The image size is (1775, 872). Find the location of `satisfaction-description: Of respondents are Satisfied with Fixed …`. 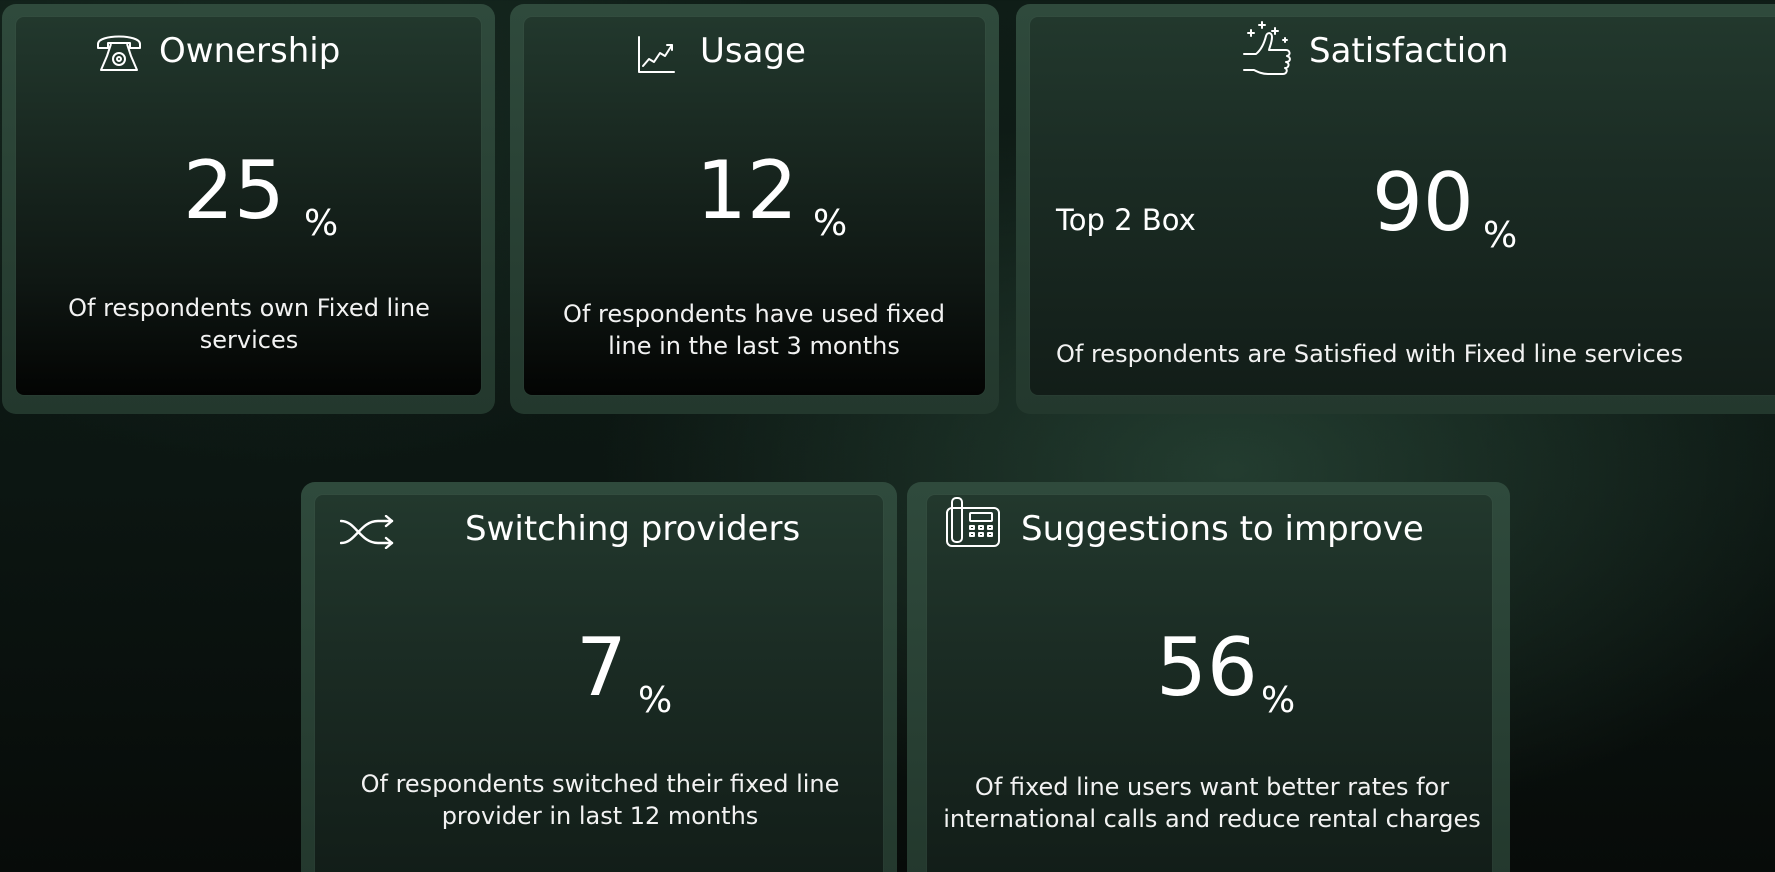

satisfaction-description: Of respondents are Satisfied with Fixed … is located at coordinates (1369, 354).